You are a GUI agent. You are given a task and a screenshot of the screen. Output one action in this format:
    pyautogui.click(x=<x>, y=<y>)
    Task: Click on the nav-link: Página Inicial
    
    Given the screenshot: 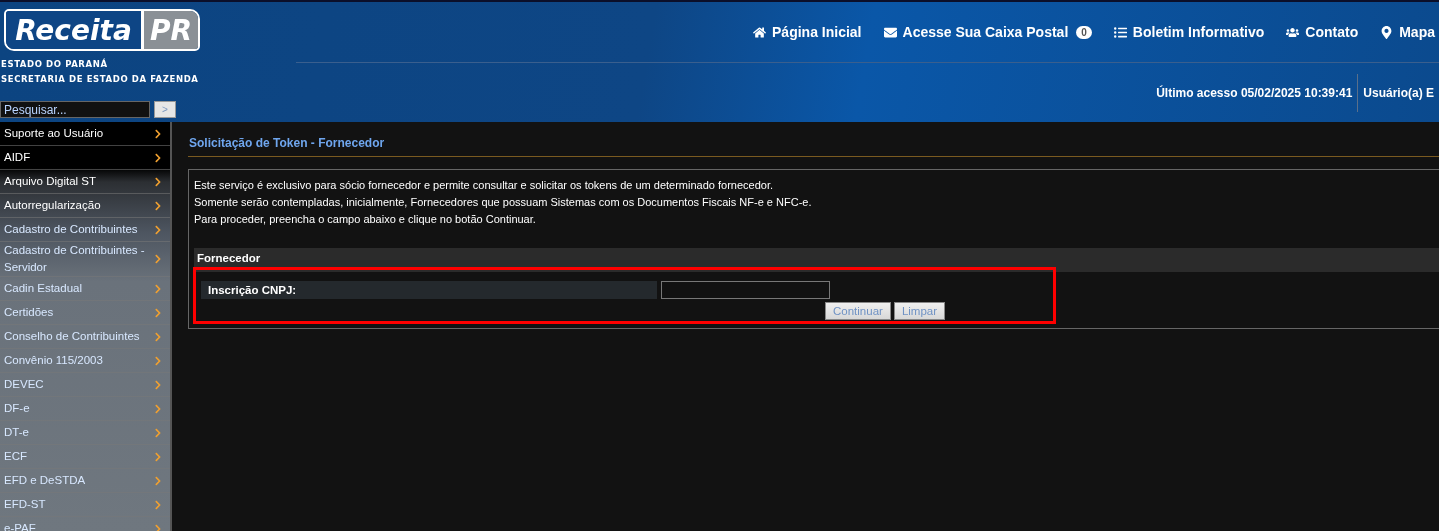 What is the action you would take?
    pyautogui.click(x=807, y=32)
    